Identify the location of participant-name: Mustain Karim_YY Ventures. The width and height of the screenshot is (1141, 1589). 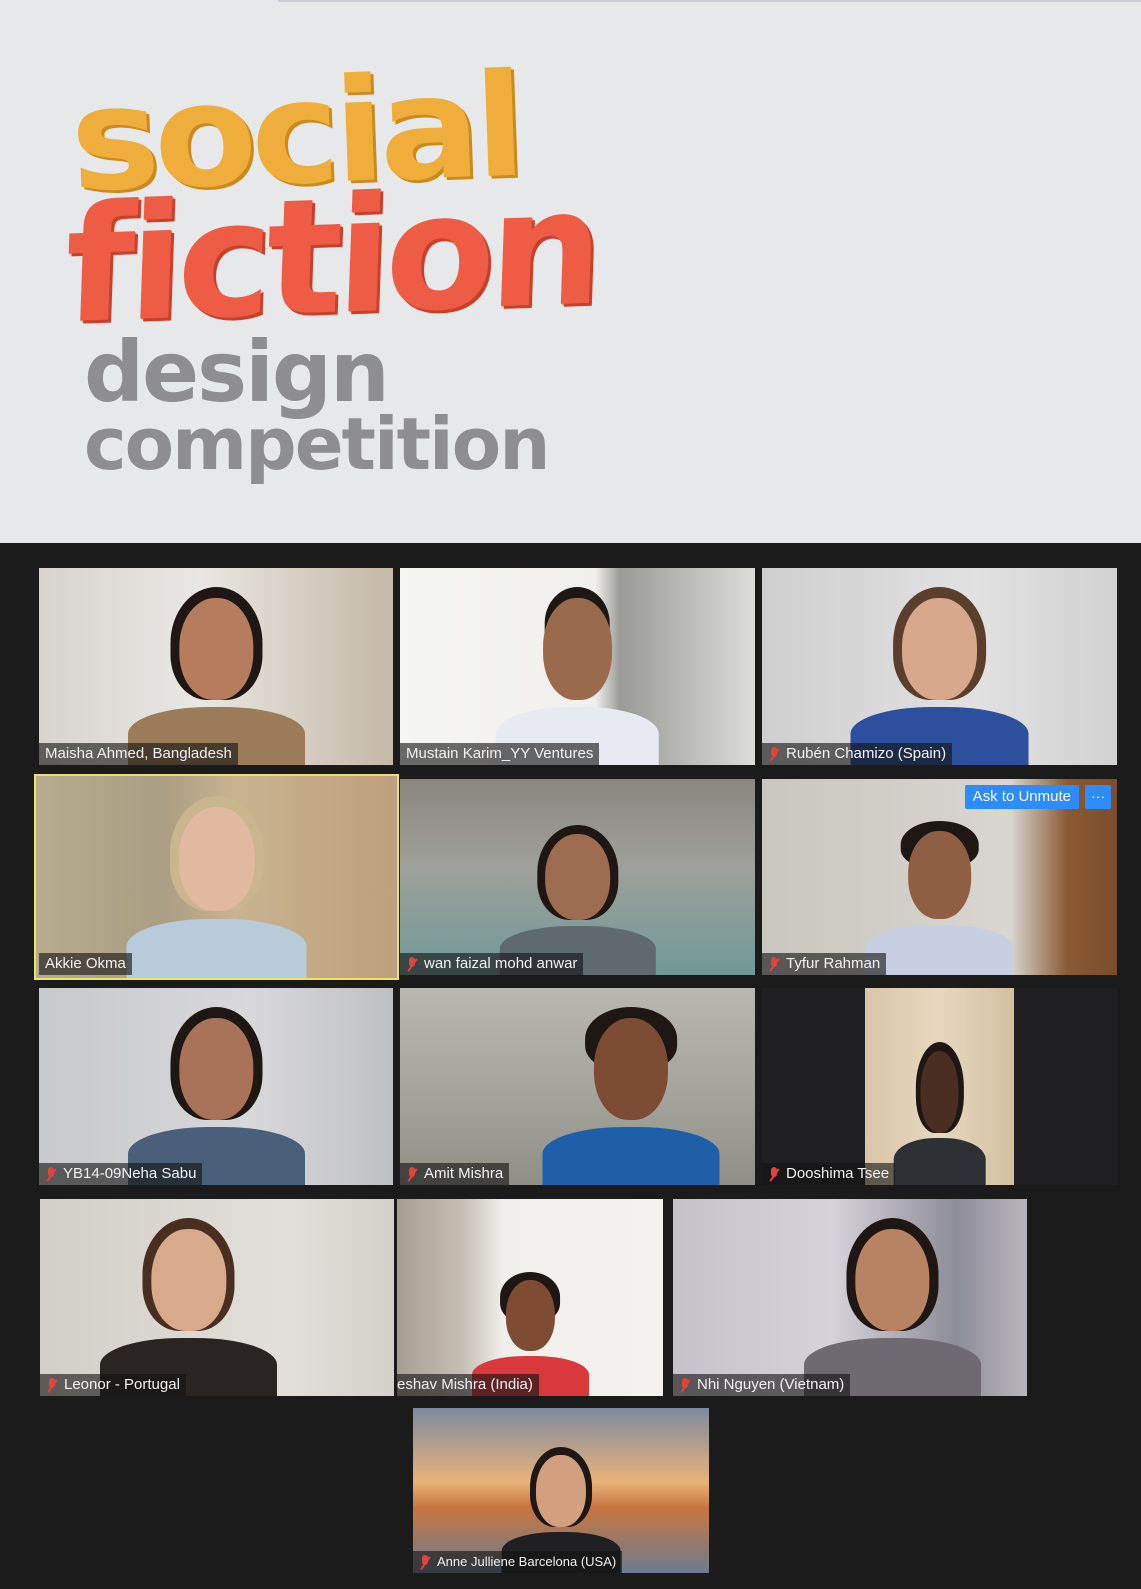
(500, 753).